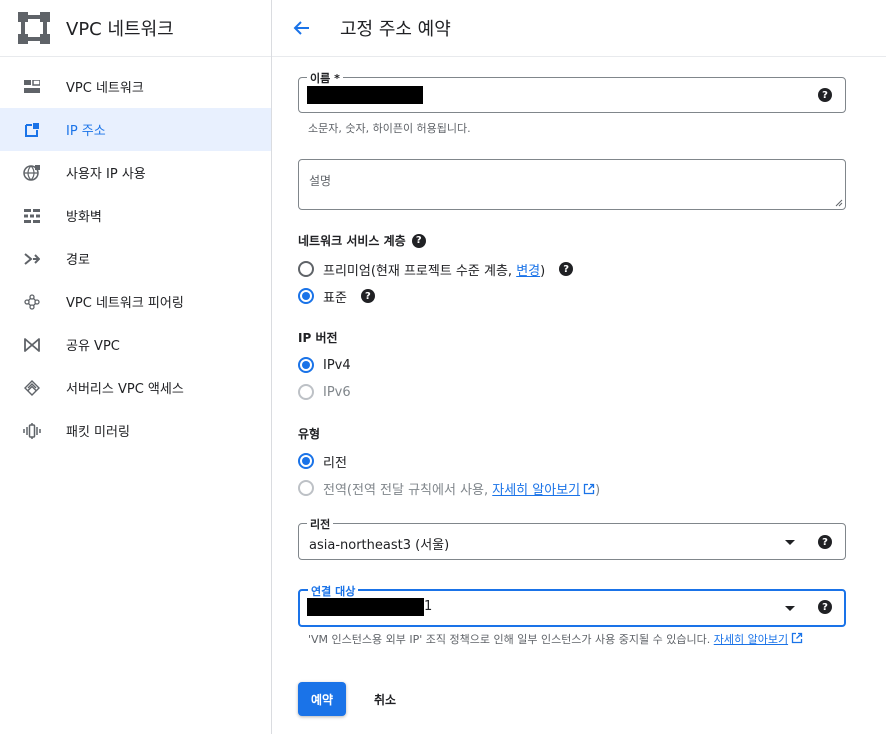 This screenshot has width=886, height=734. Describe the element at coordinates (420, 271) in the screenshot. I see `premium-label-text: 프리미엄(현재 프로젝트 수준 계층,` at that location.